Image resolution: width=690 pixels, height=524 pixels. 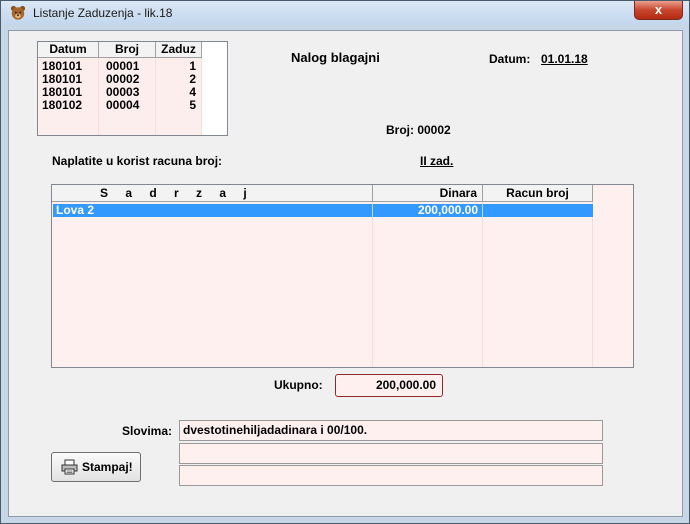 I want to click on total-value: 200,000.00, so click(x=405, y=385).